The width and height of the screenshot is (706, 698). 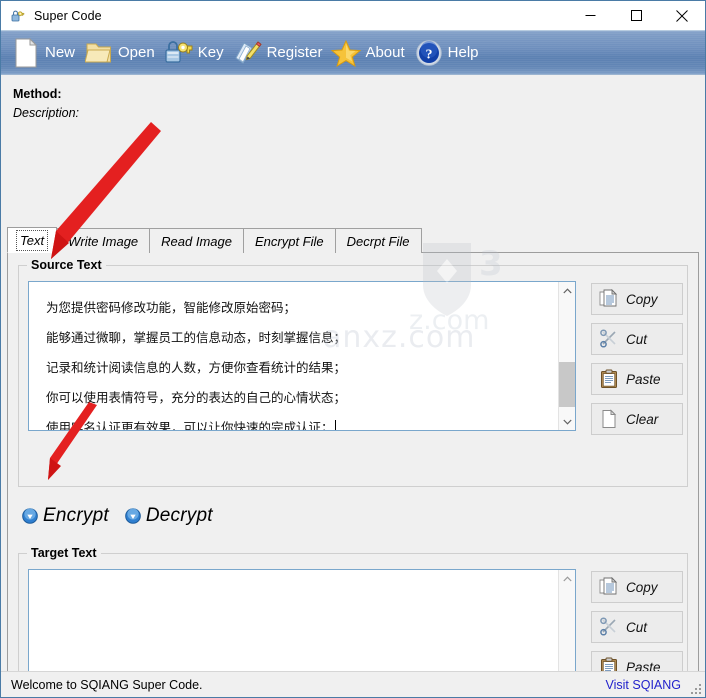 I want to click on source-text-line-1: 为您提供密码修改功能，智能修改原始密码；, so click(x=171, y=308).